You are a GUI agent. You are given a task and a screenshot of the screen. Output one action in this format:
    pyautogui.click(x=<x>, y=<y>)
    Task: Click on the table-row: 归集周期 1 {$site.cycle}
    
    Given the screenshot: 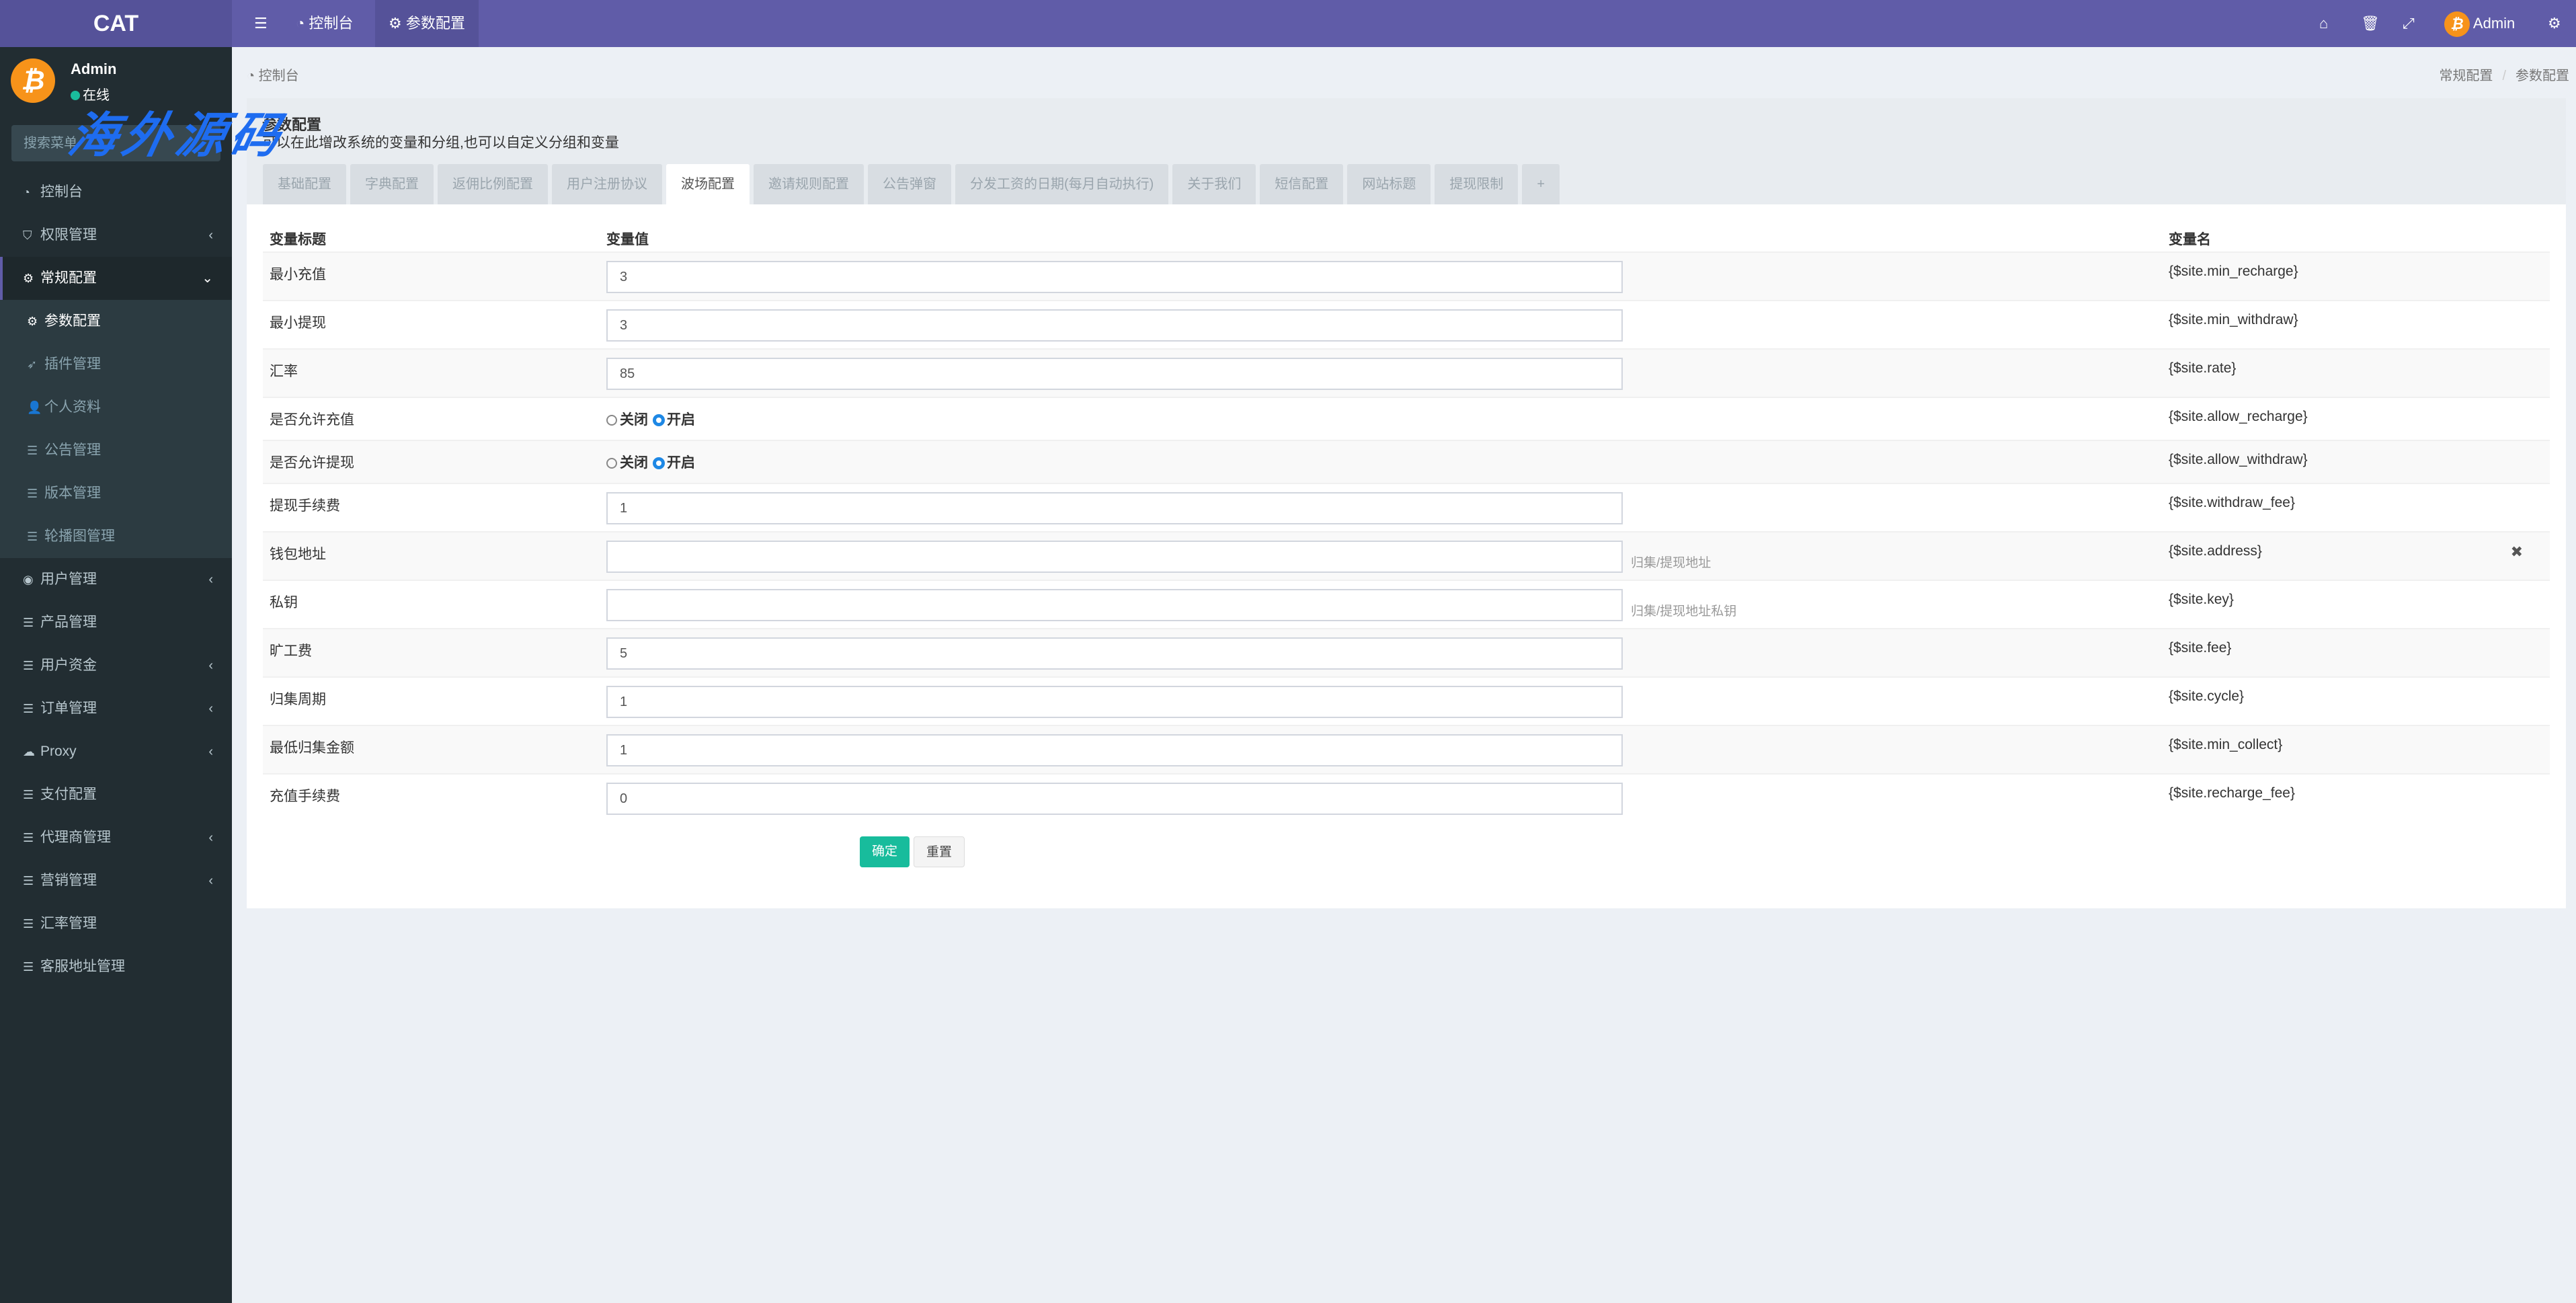 What is the action you would take?
    pyautogui.click(x=1406, y=700)
    